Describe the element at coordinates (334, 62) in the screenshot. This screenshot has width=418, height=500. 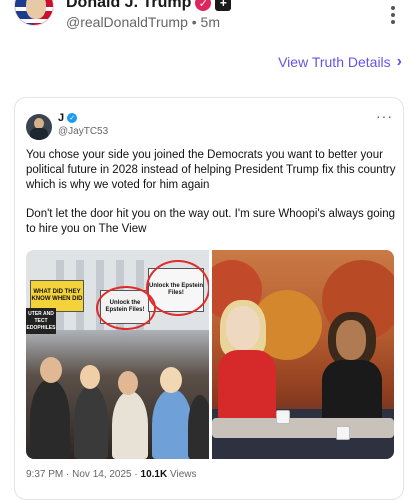
I see `view-truth-label: View Truth Details` at that location.